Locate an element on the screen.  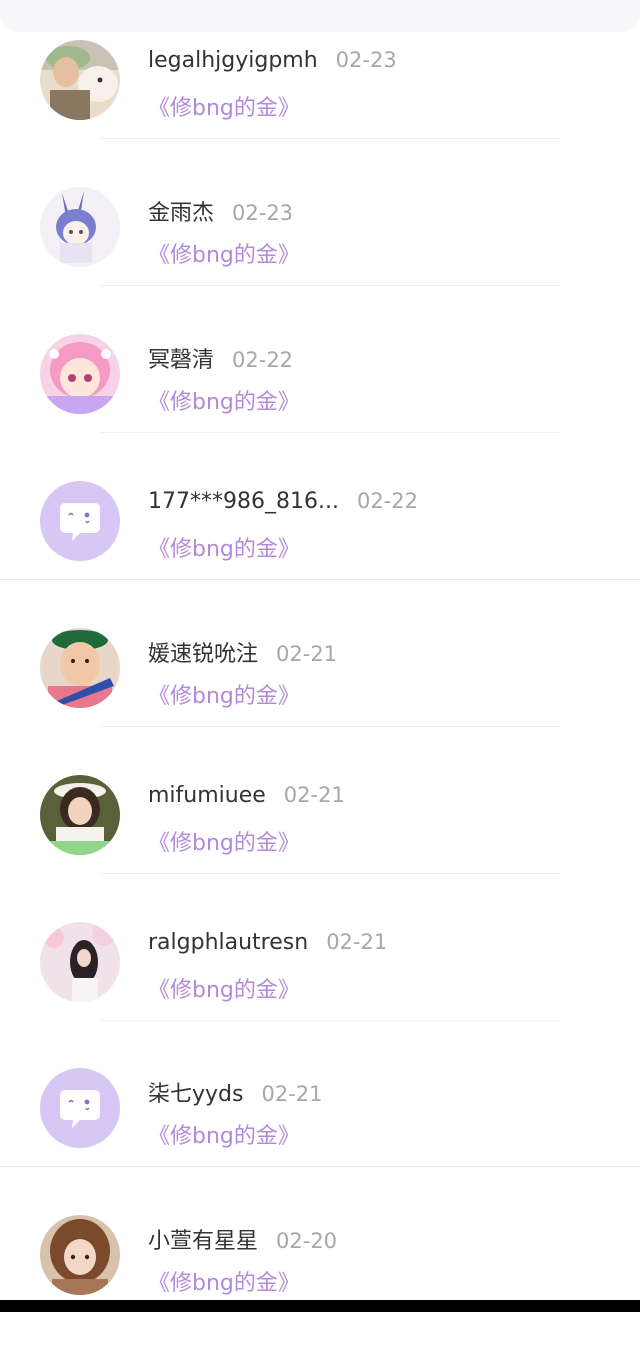
list-item: legalhjgyigpmh 02-23 《修bng的金》 is located at coordinates (320, 113).